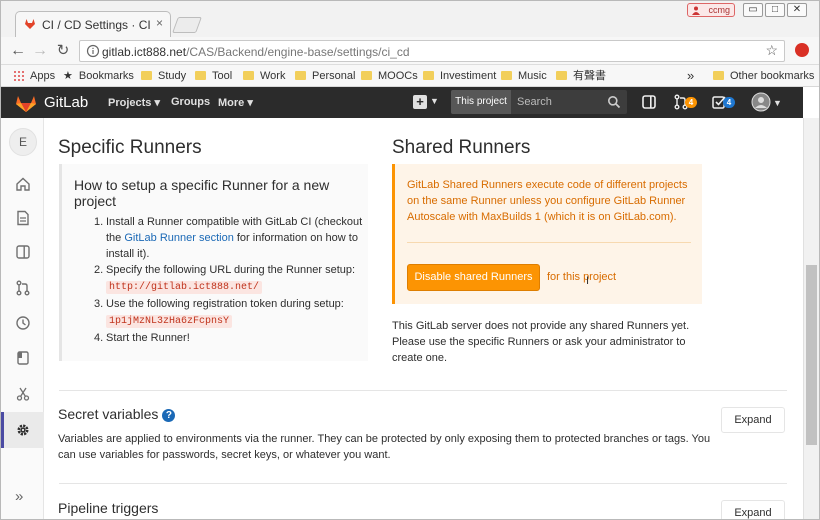 The height and width of the screenshot is (520, 820). I want to click on list-item: 4. Start the Runner!, so click(142, 338).